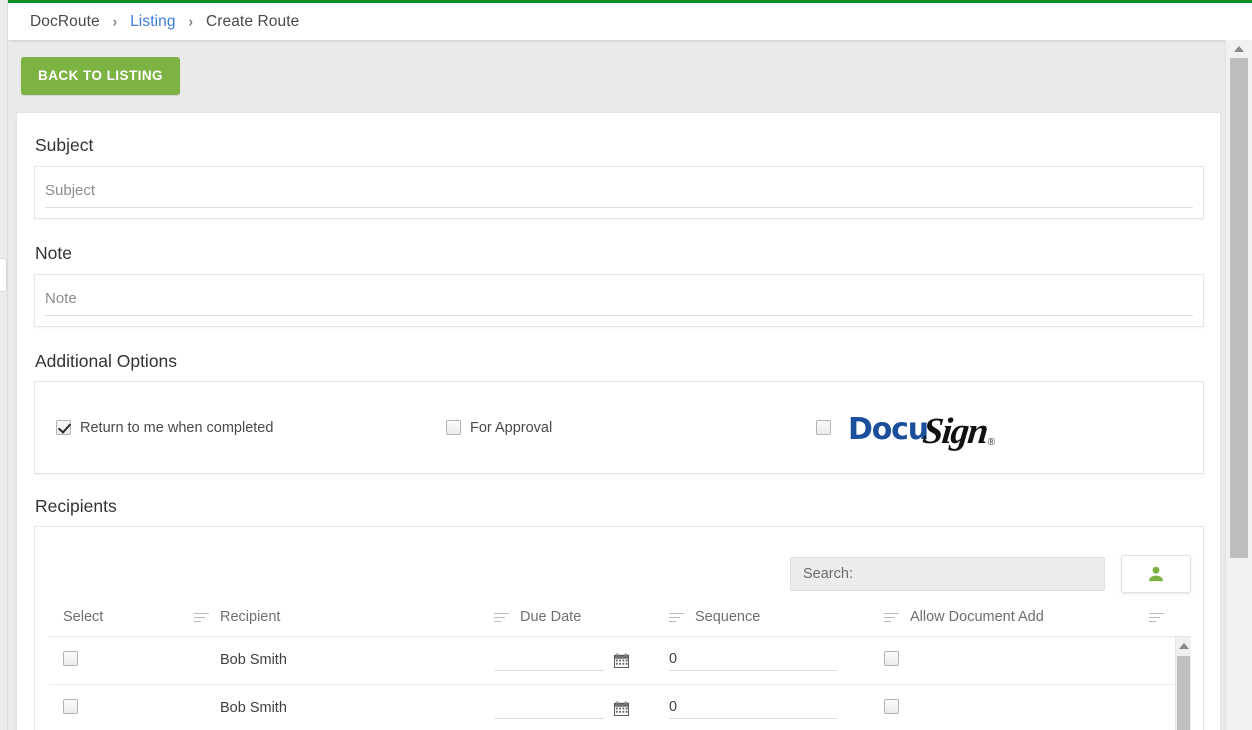 The image size is (1252, 730). What do you see at coordinates (888, 429) in the screenshot?
I see `docusign-logo-docu: Docu` at bounding box center [888, 429].